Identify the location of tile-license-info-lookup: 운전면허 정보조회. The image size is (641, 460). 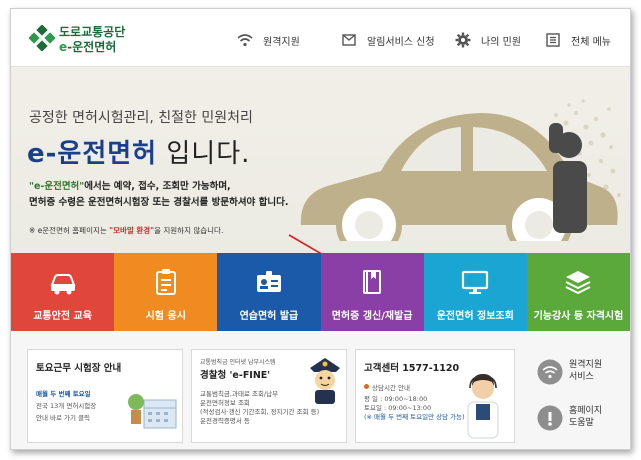
(475, 292).